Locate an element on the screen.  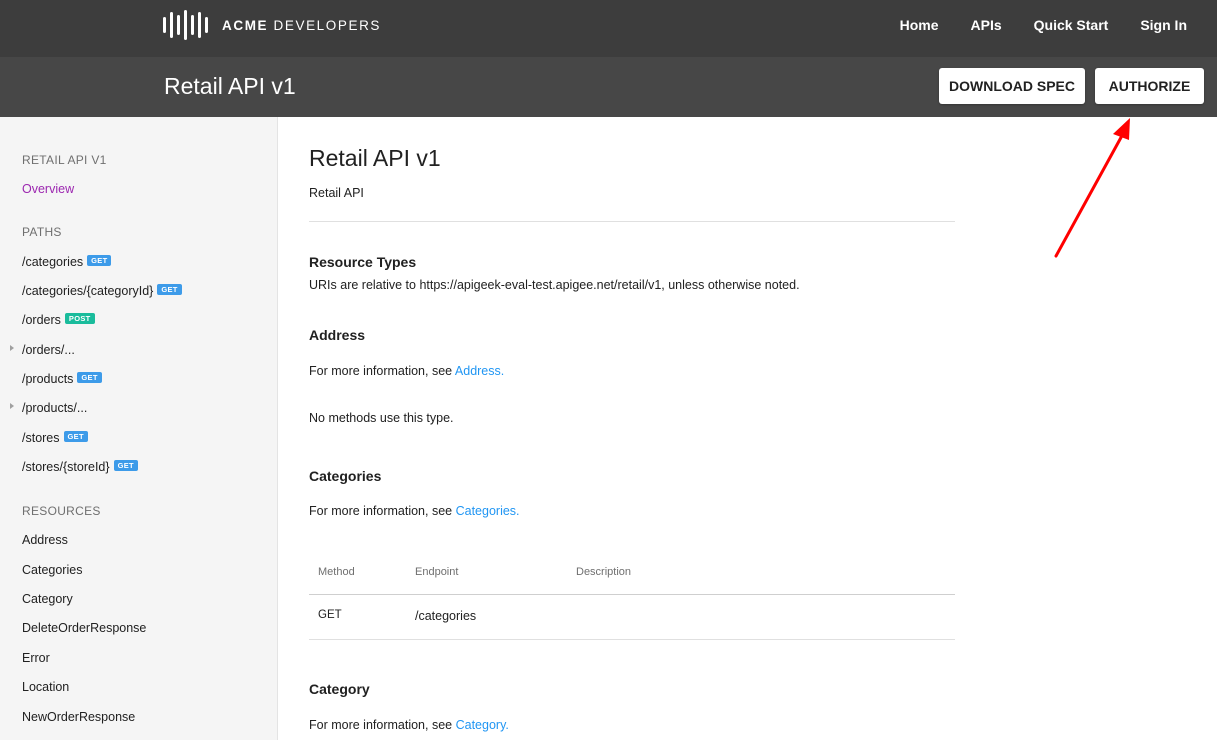
sidebar-path-item: /stores GET is located at coordinates (55, 437).